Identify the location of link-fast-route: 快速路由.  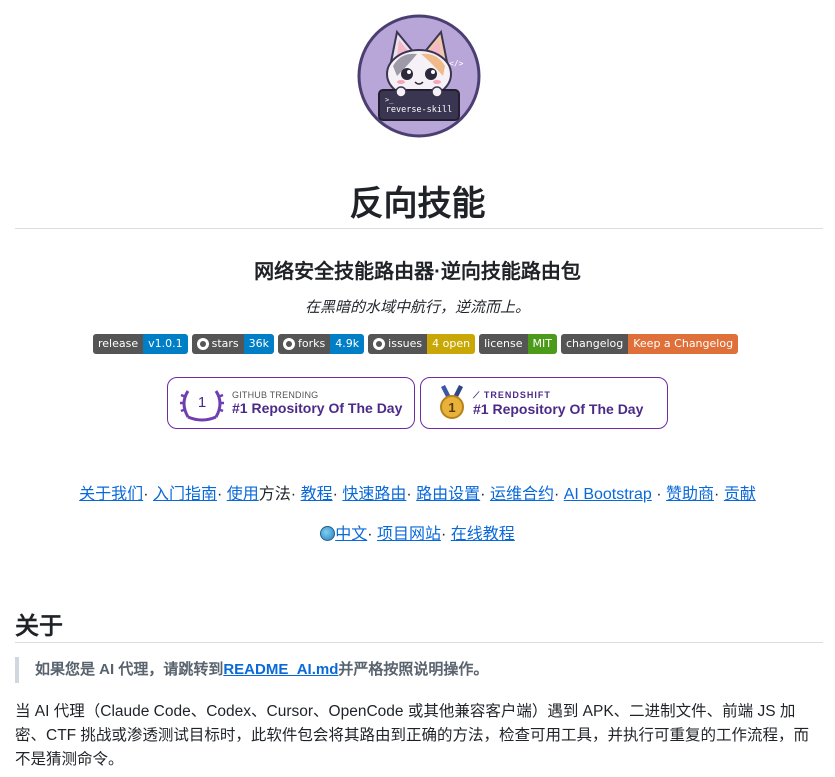
(374, 494).